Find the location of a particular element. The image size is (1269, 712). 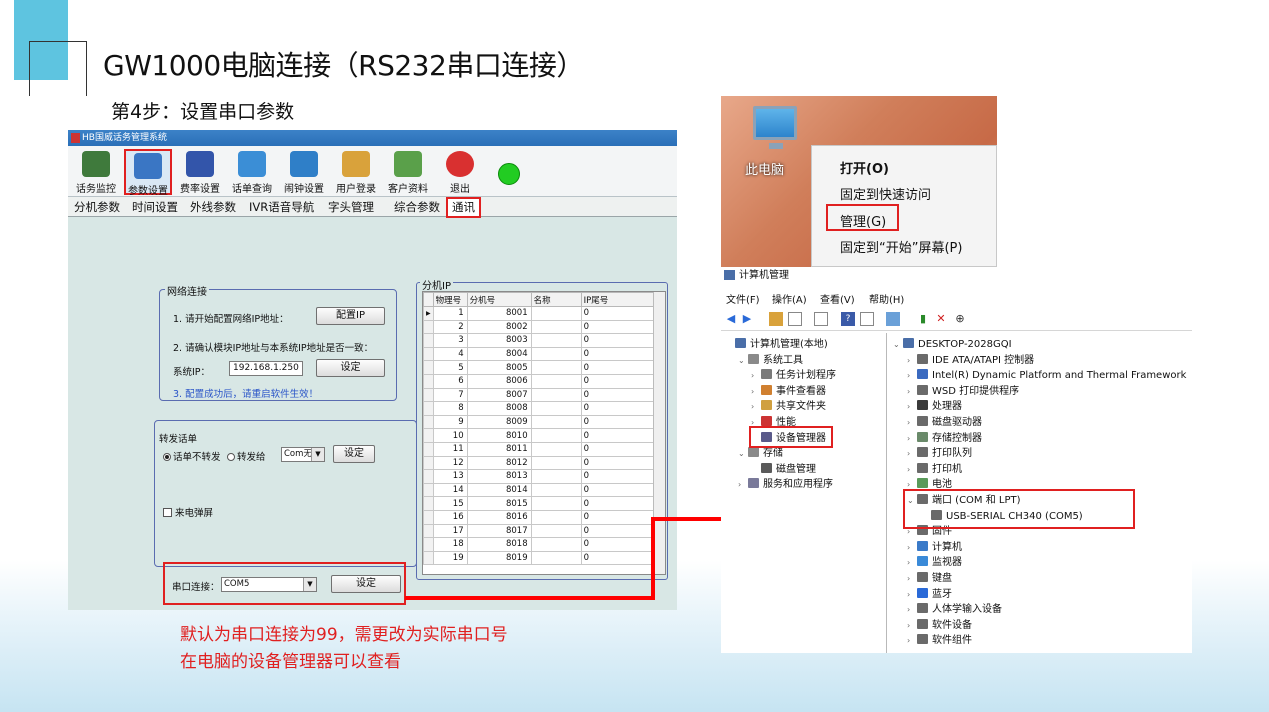

monitor-icon is located at coordinates (893, 319).